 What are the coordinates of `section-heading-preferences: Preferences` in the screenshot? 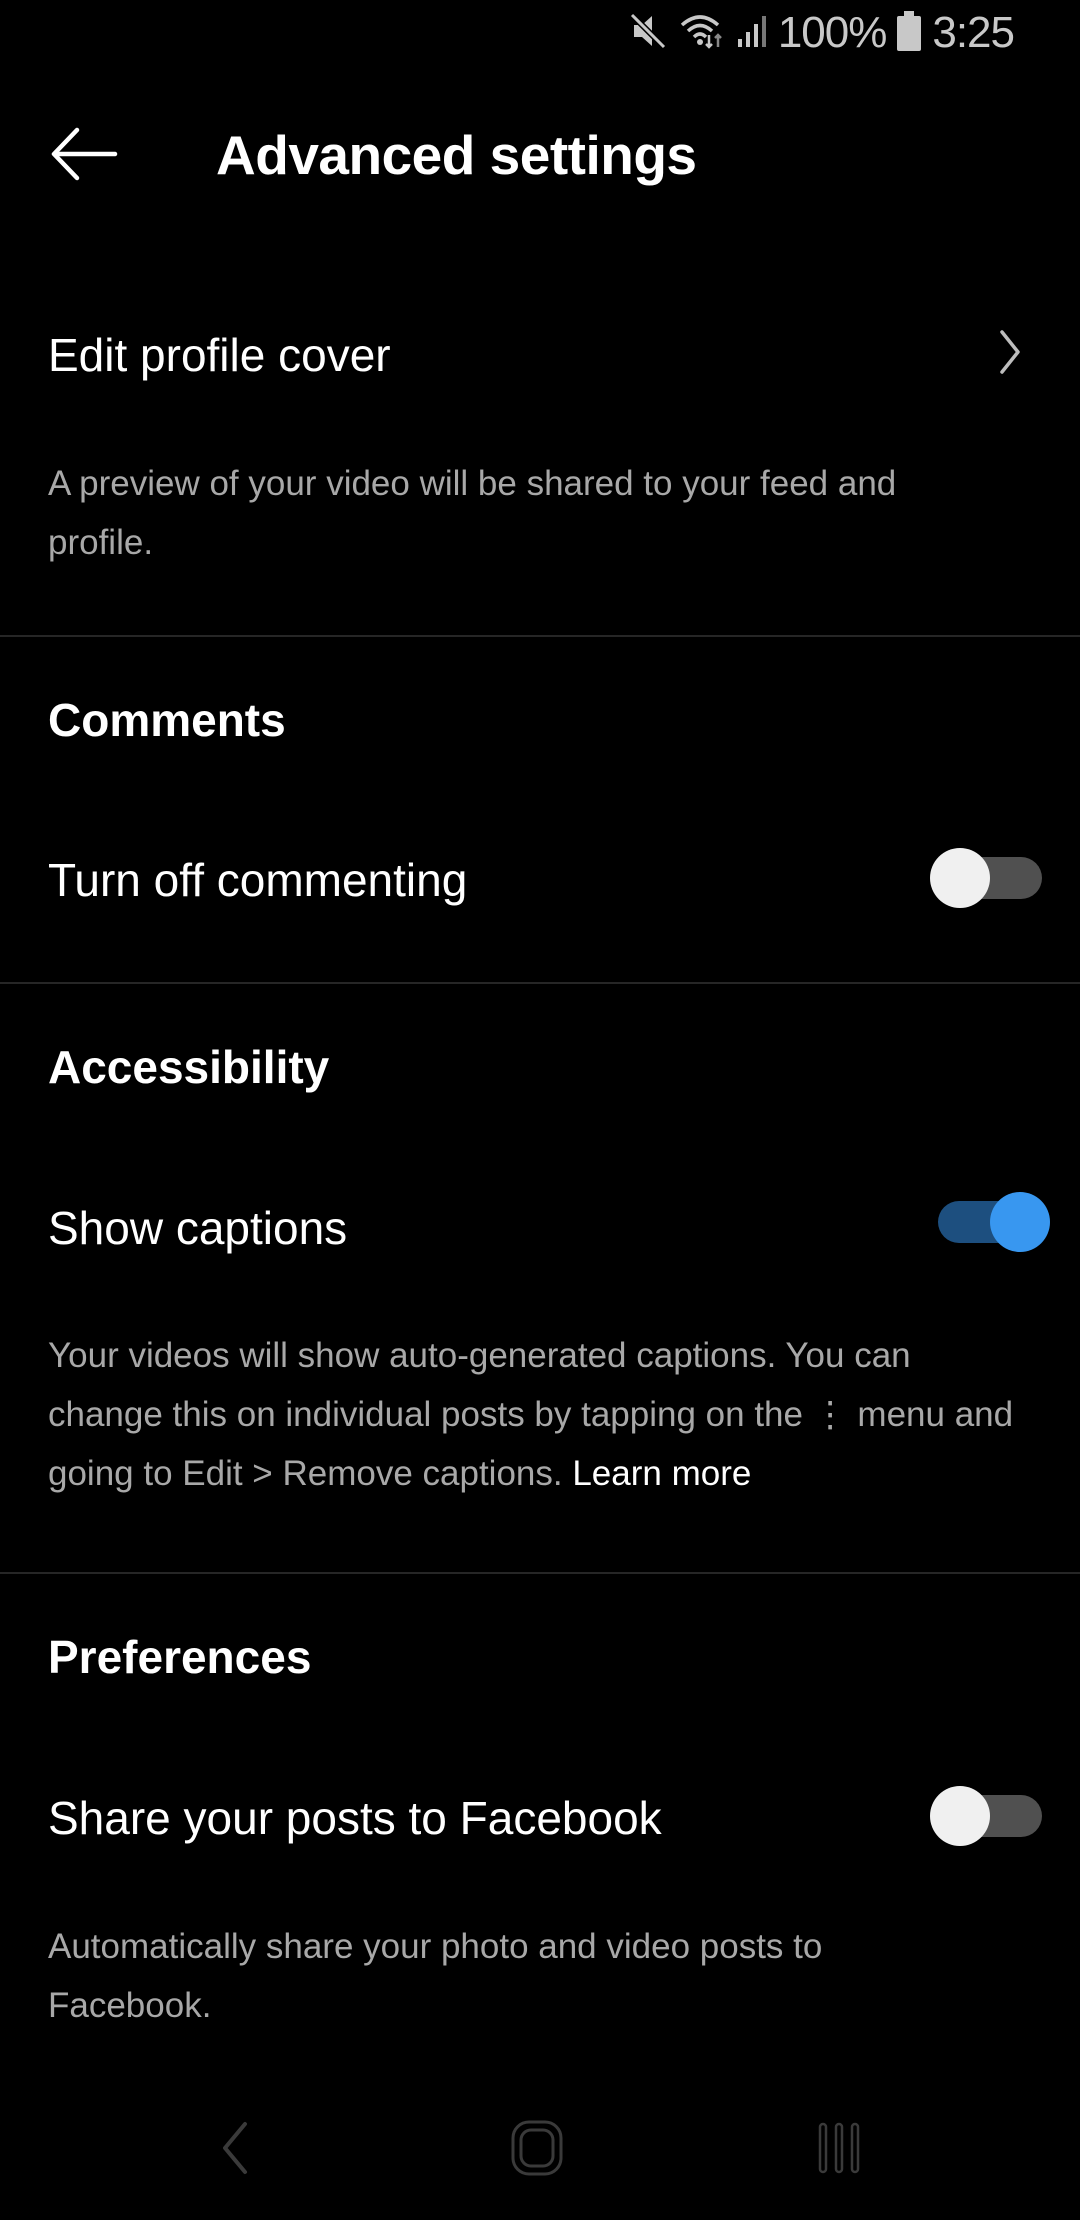 It's located at (180, 1657).